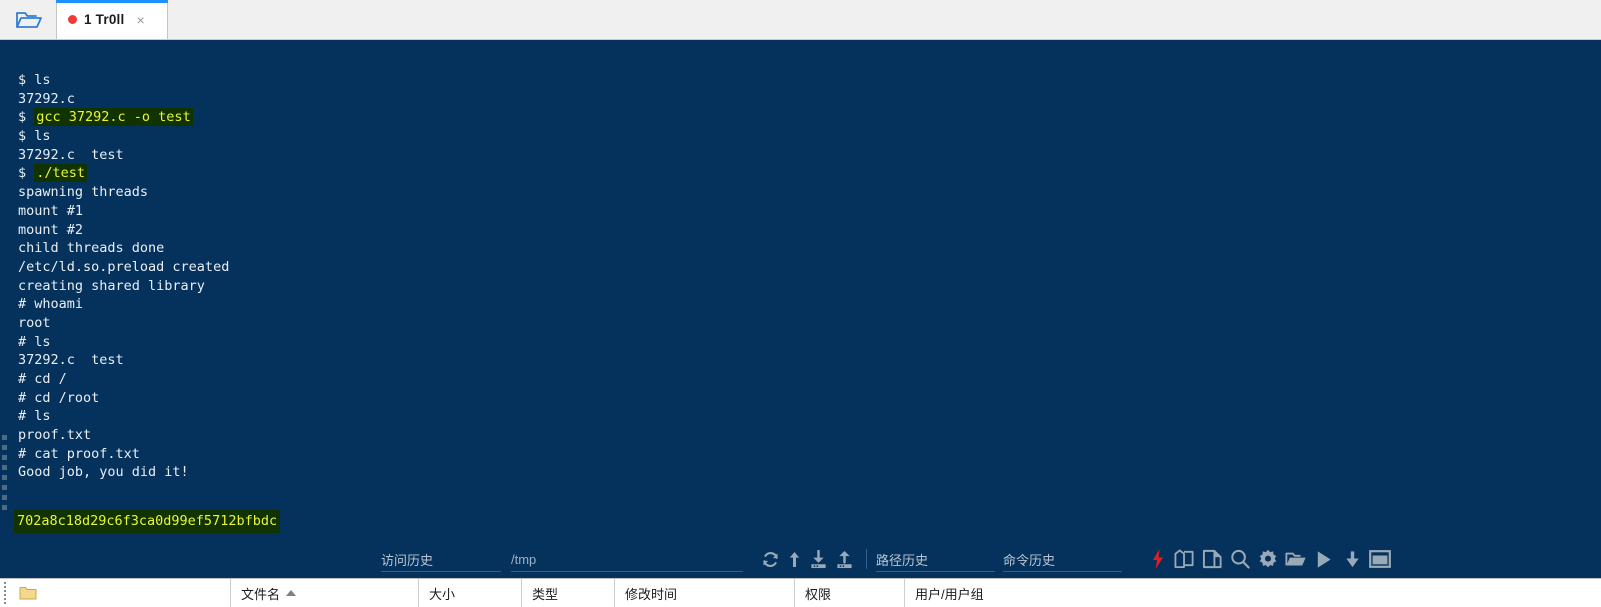 The height and width of the screenshot is (607, 1601). I want to click on terminal-line: spawning threads, so click(83, 192).